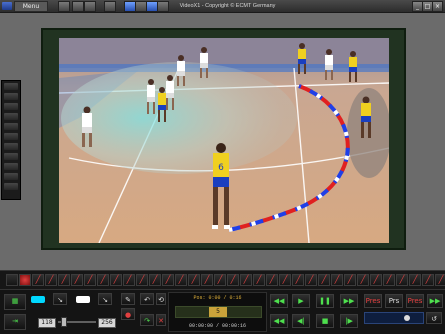 The image size is (445, 334). I want to click on redo-button: ↷, so click(147, 320).